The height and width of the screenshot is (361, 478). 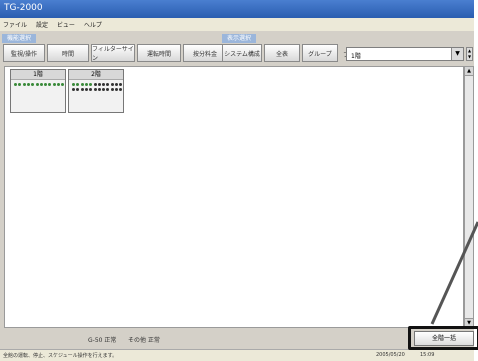 What do you see at coordinates (102, 340) in the screenshot?
I see `g50-status: G-50 正常` at bounding box center [102, 340].